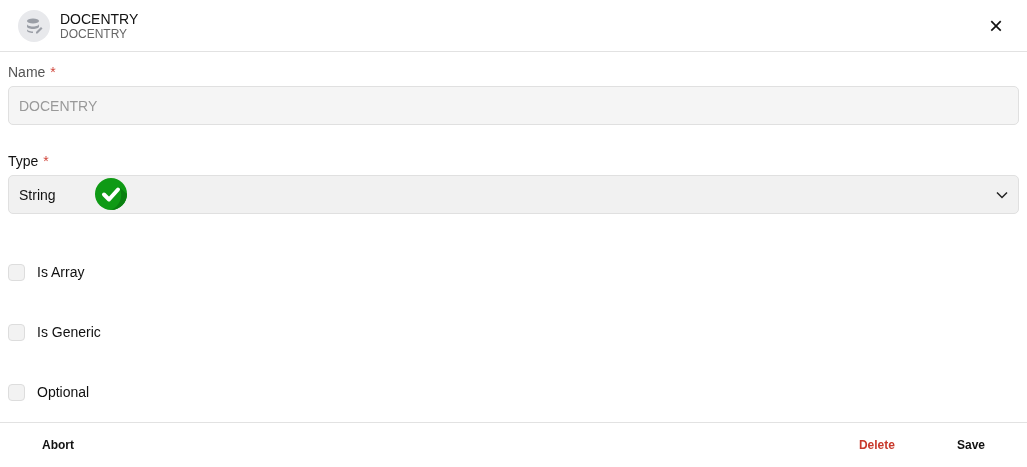  I want to click on checkbox-label: Is Generic, so click(69, 332).